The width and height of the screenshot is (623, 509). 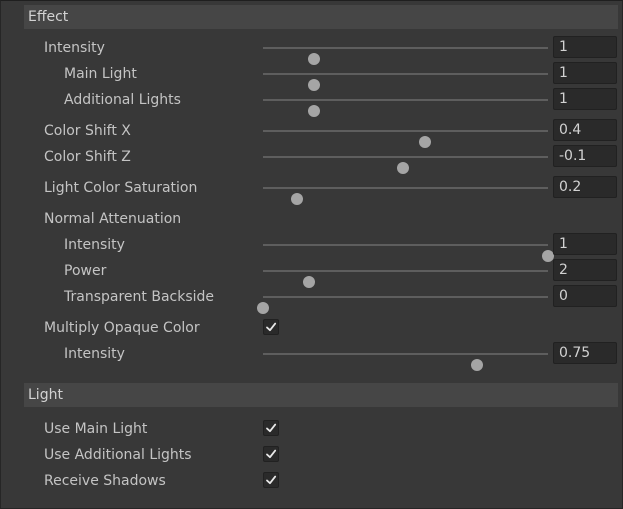 I want to click on row-multiply-opaque-color: Multiply Opaque Color, so click(x=311, y=328).